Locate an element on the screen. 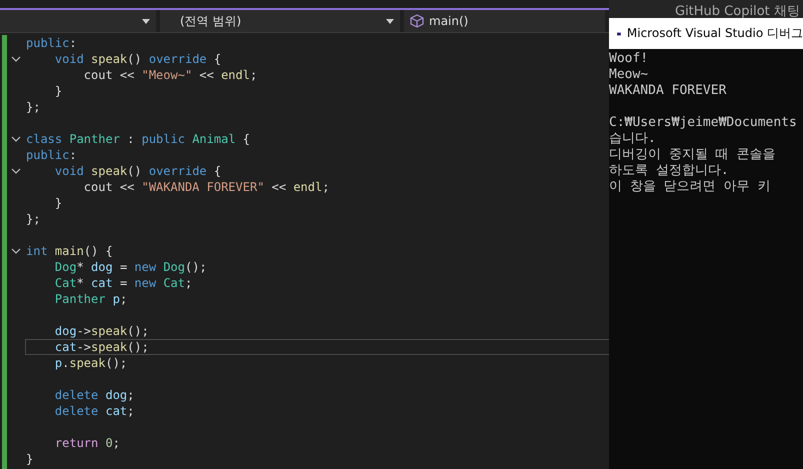 Image resolution: width=803 pixels, height=469 pixels. code-line: delete cat; is located at coordinates (94, 411).